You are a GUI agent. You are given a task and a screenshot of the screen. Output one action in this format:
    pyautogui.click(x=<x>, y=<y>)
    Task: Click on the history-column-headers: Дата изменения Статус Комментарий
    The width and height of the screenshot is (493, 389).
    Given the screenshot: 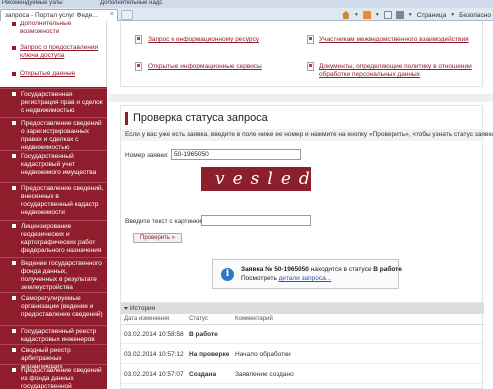 What is the action you would take?
    pyautogui.click(x=302, y=319)
    